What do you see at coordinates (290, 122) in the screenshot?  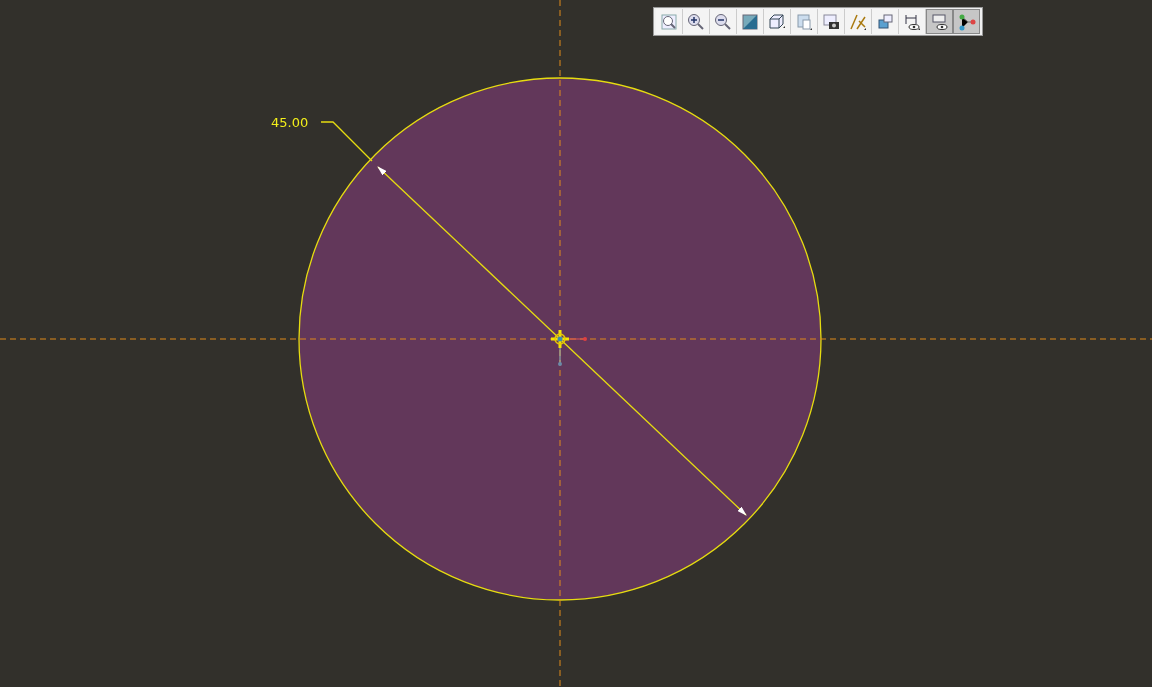 I see `dimension-value: 45.00` at bounding box center [290, 122].